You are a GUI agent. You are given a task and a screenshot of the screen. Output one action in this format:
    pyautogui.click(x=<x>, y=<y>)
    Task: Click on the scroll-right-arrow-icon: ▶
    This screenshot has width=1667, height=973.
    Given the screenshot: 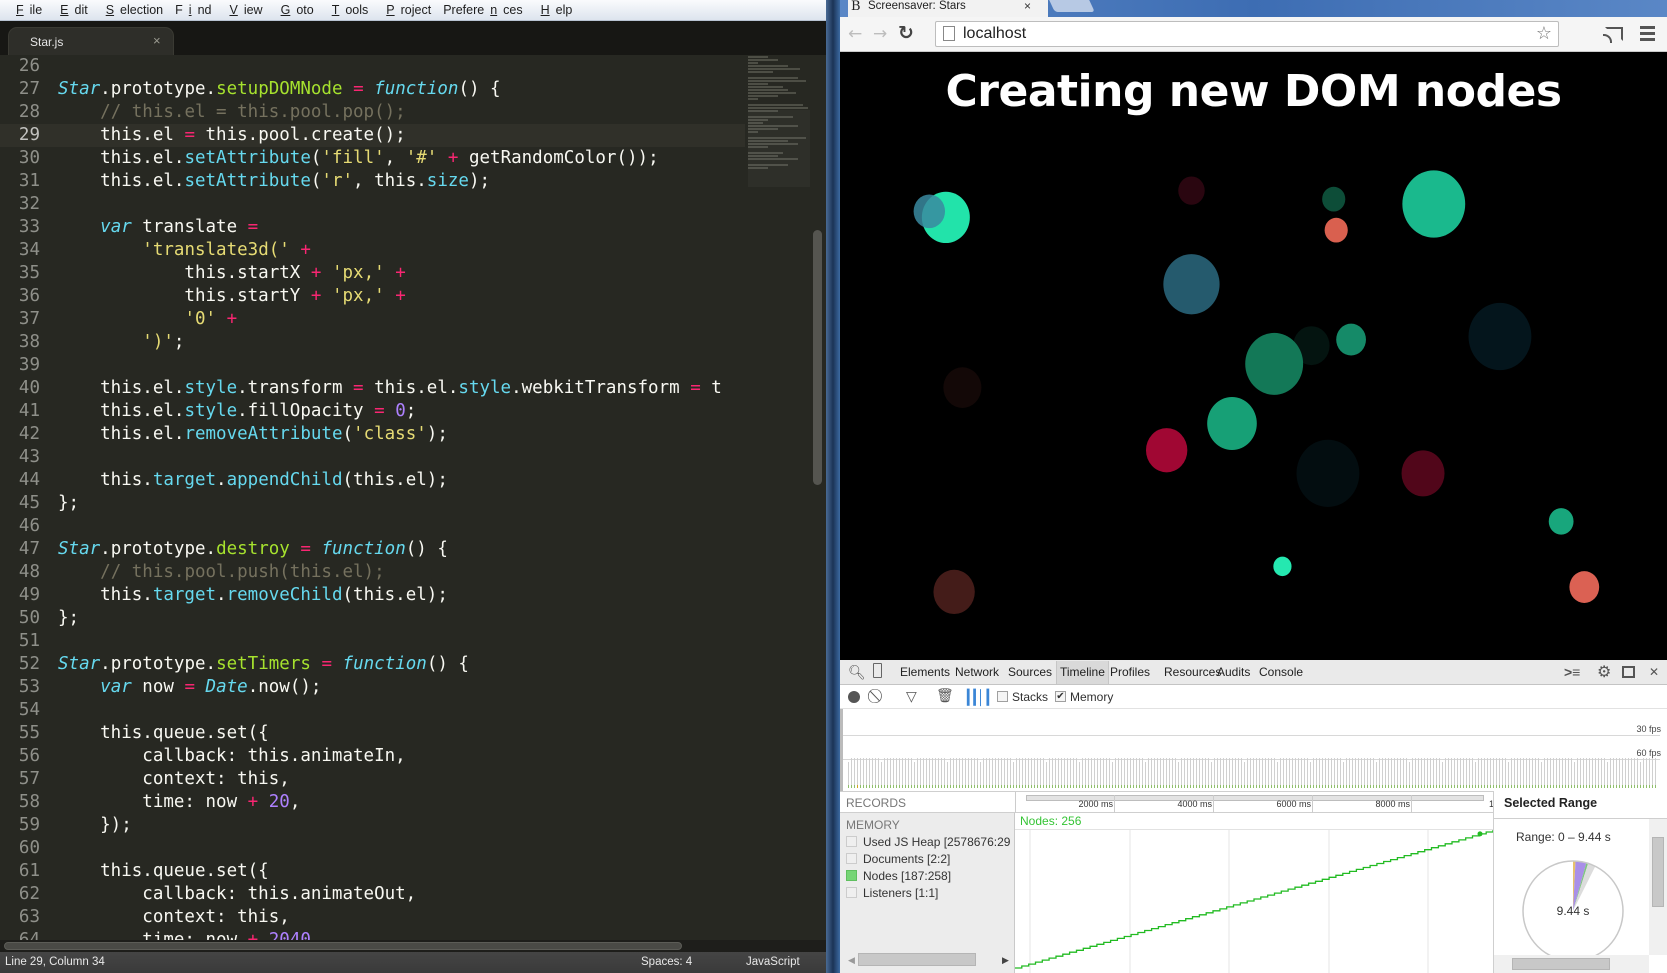 What is the action you would take?
    pyautogui.click(x=1005, y=960)
    